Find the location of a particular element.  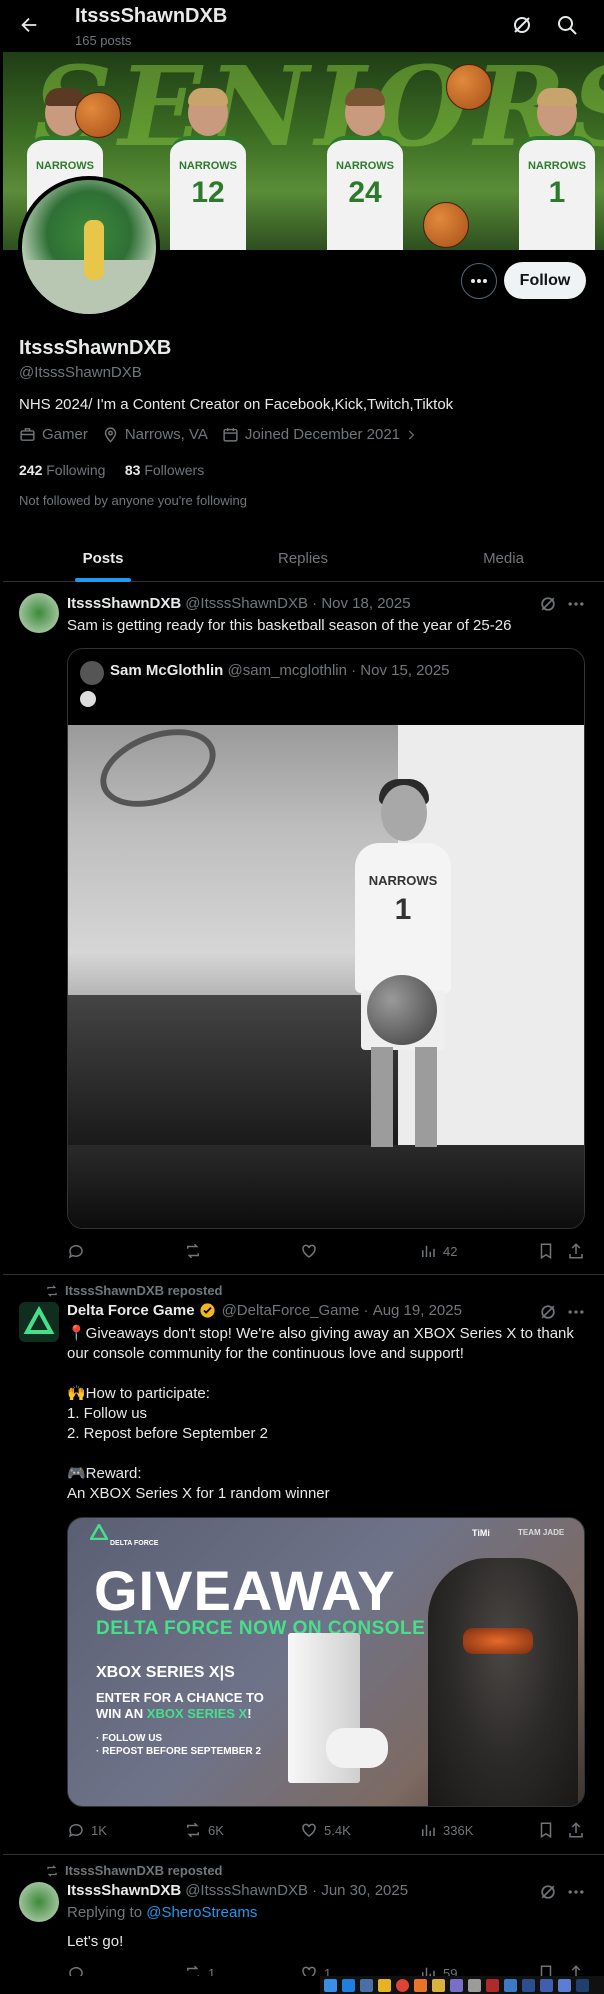

like-button: 5.4K is located at coordinates (325, 1830).